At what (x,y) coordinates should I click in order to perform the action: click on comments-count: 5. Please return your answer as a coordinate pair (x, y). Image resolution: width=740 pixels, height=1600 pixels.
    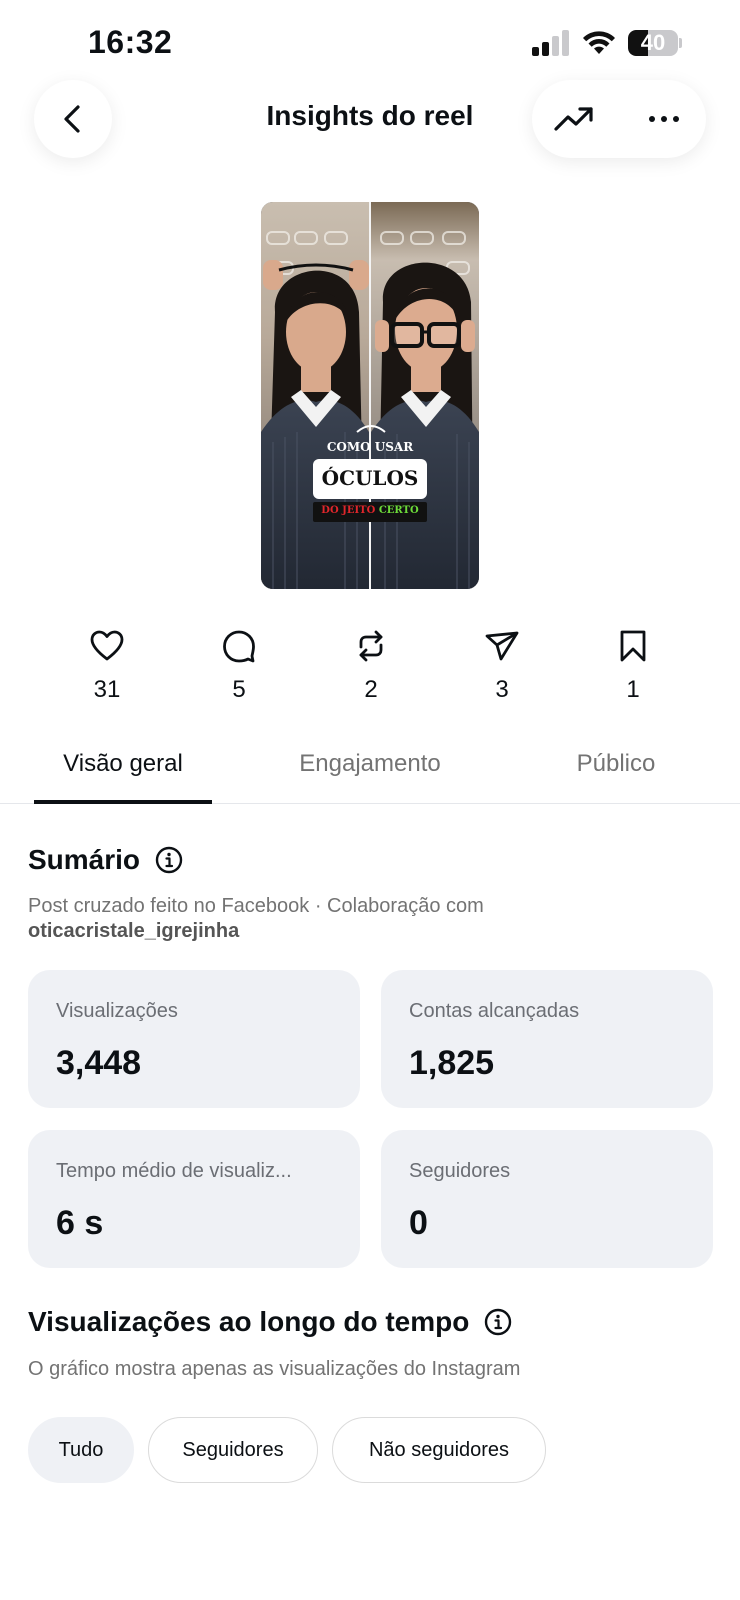
    Looking at the image, I should click on (239, 689).